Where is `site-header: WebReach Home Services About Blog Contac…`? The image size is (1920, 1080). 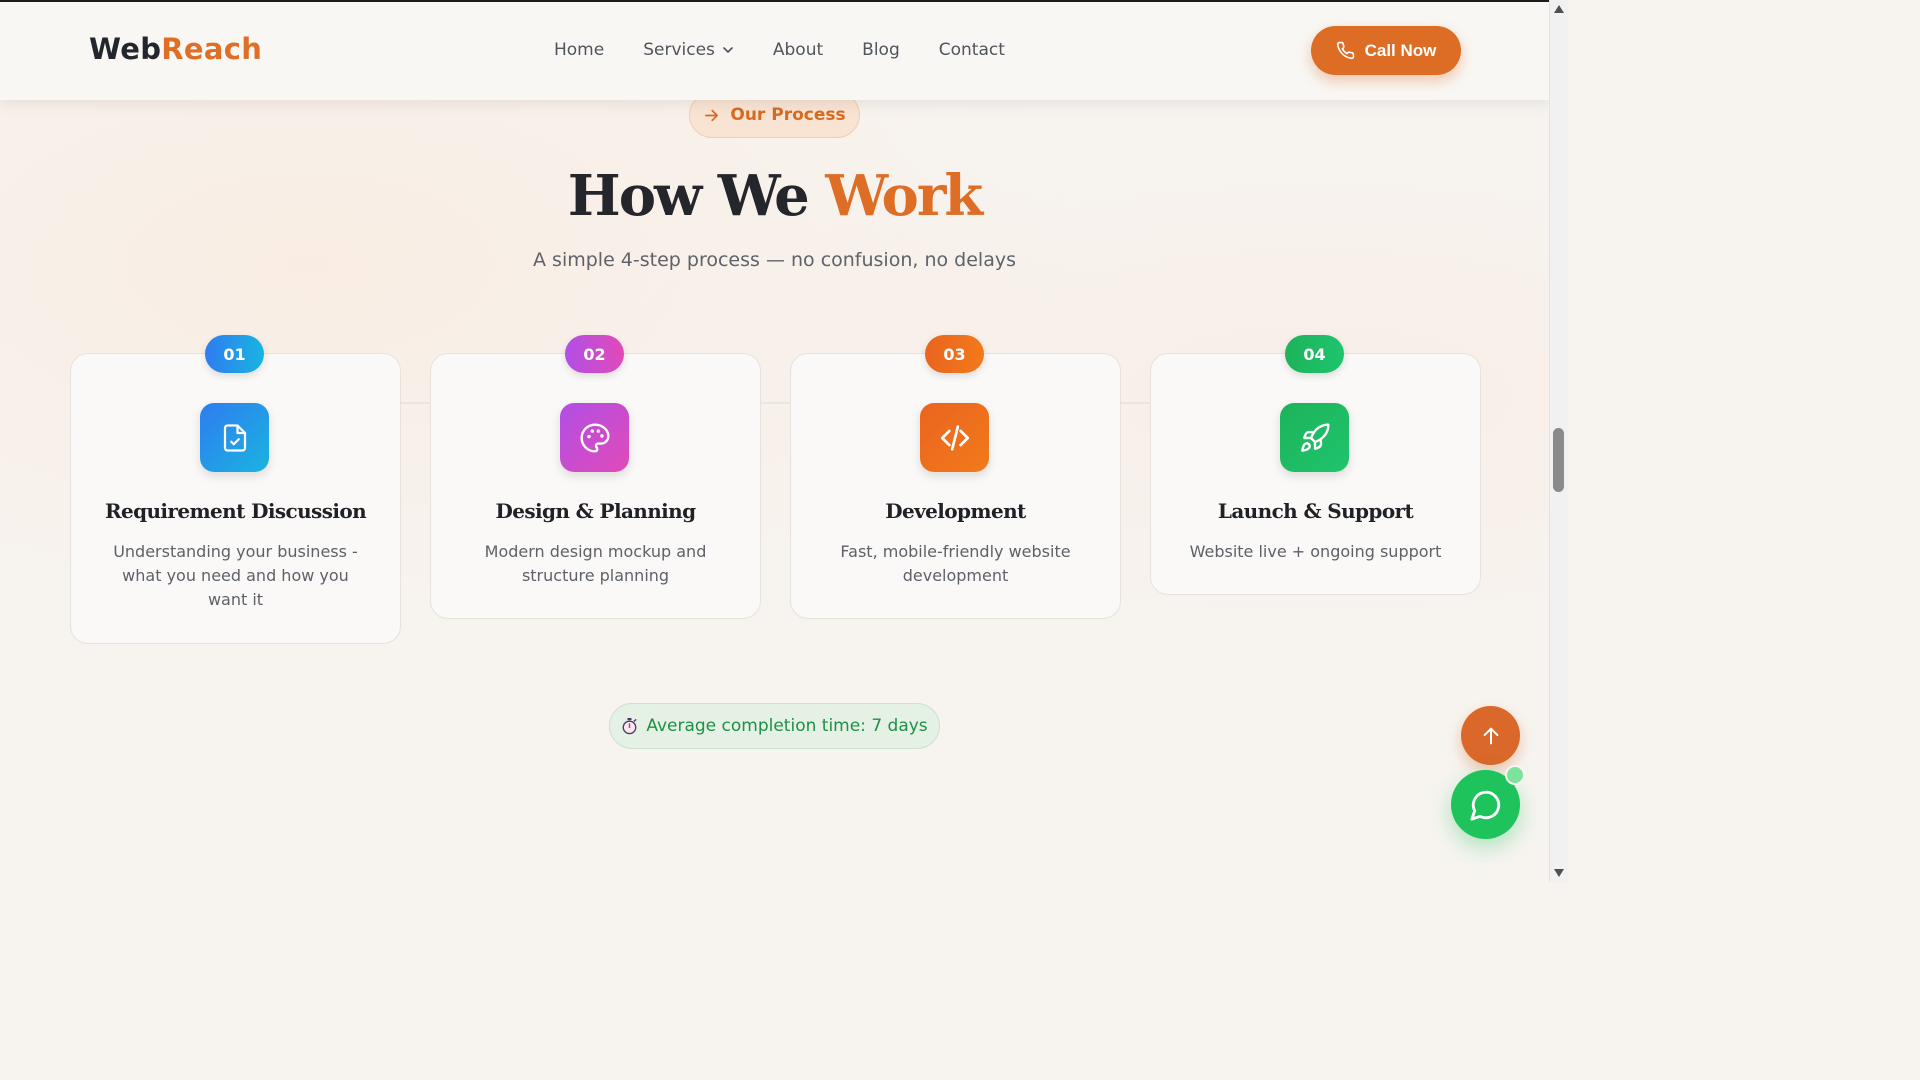 site-header: WebReach Home Services About Blog Contac… is located at coordinates (774, 51).